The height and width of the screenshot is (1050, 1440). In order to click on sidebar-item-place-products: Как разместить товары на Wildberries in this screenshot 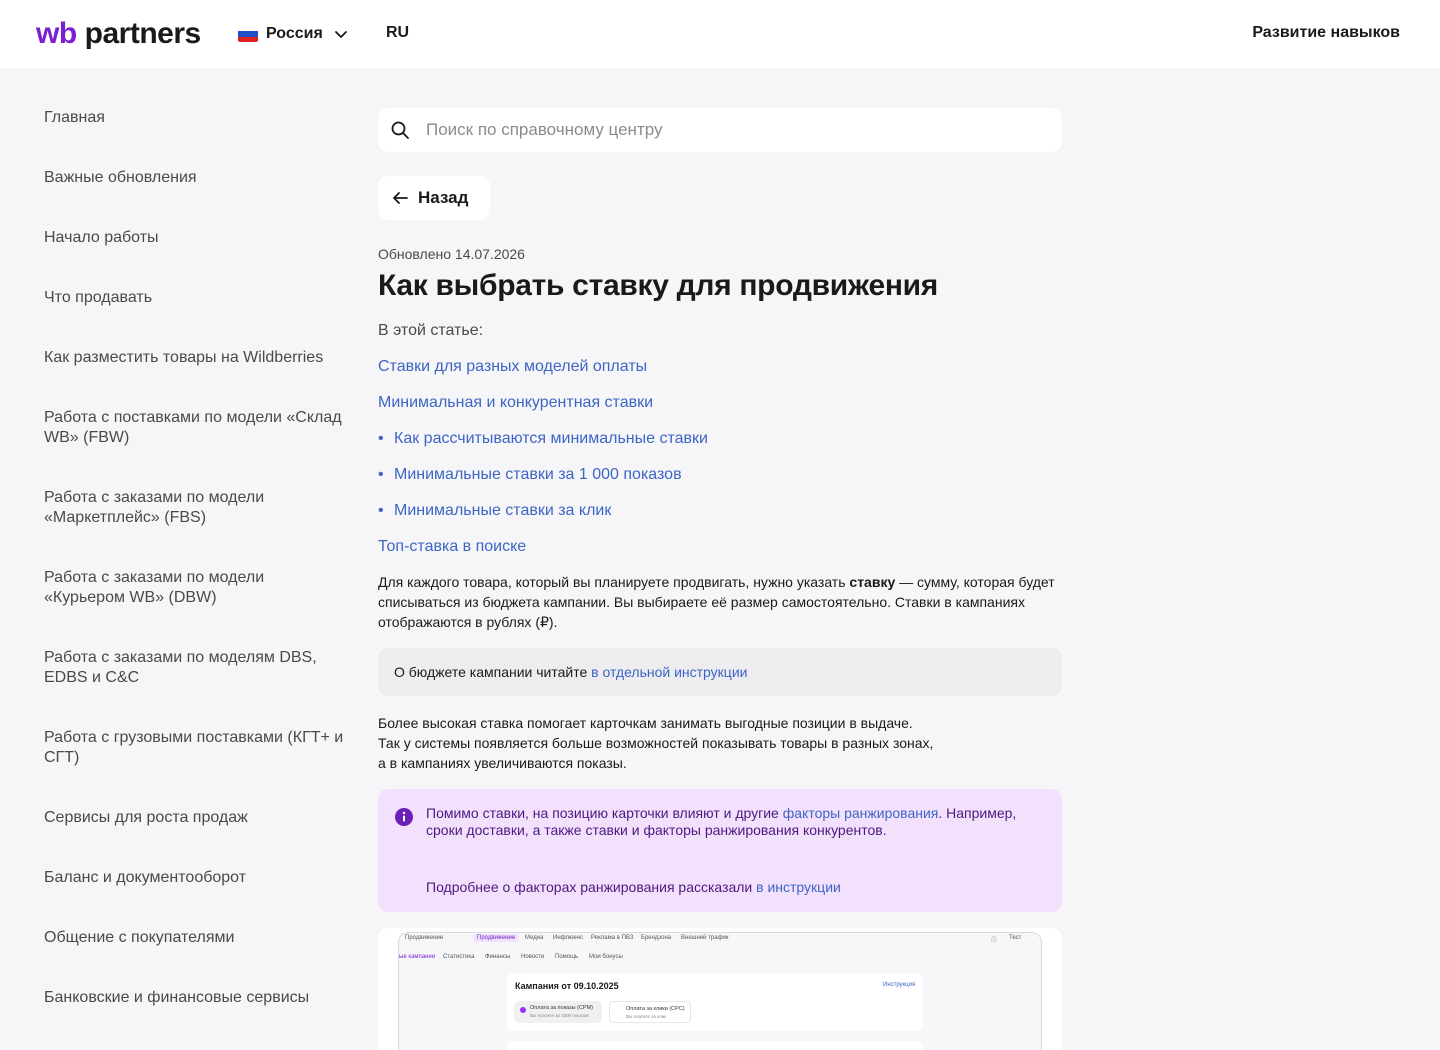, I will do `click(194, 358)`.